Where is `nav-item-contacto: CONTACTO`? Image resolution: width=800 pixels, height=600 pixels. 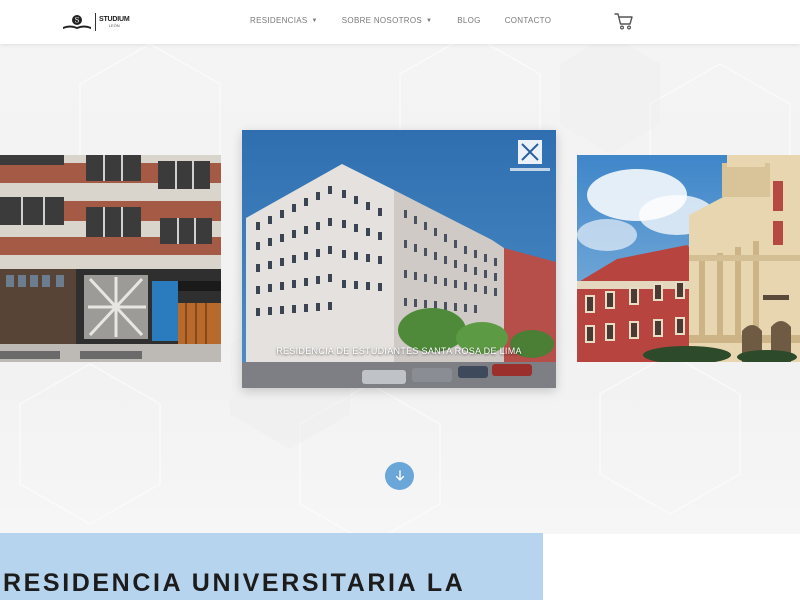 nav-item-contacto: CONTACTO is located at coordinates (528, 20).